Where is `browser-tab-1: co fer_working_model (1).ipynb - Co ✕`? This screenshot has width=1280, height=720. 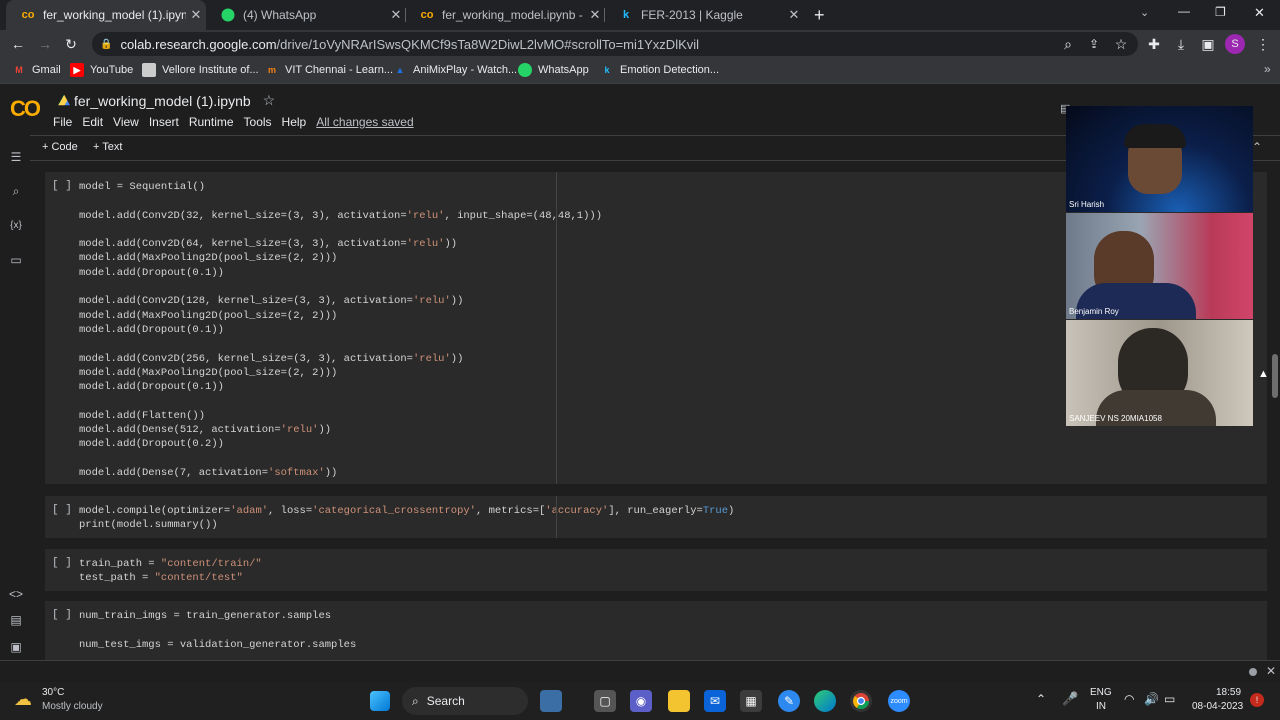
browser-tab-1: co fer_working_model (1).ipynb - Co ✕ is located at coordinates (106, 15).